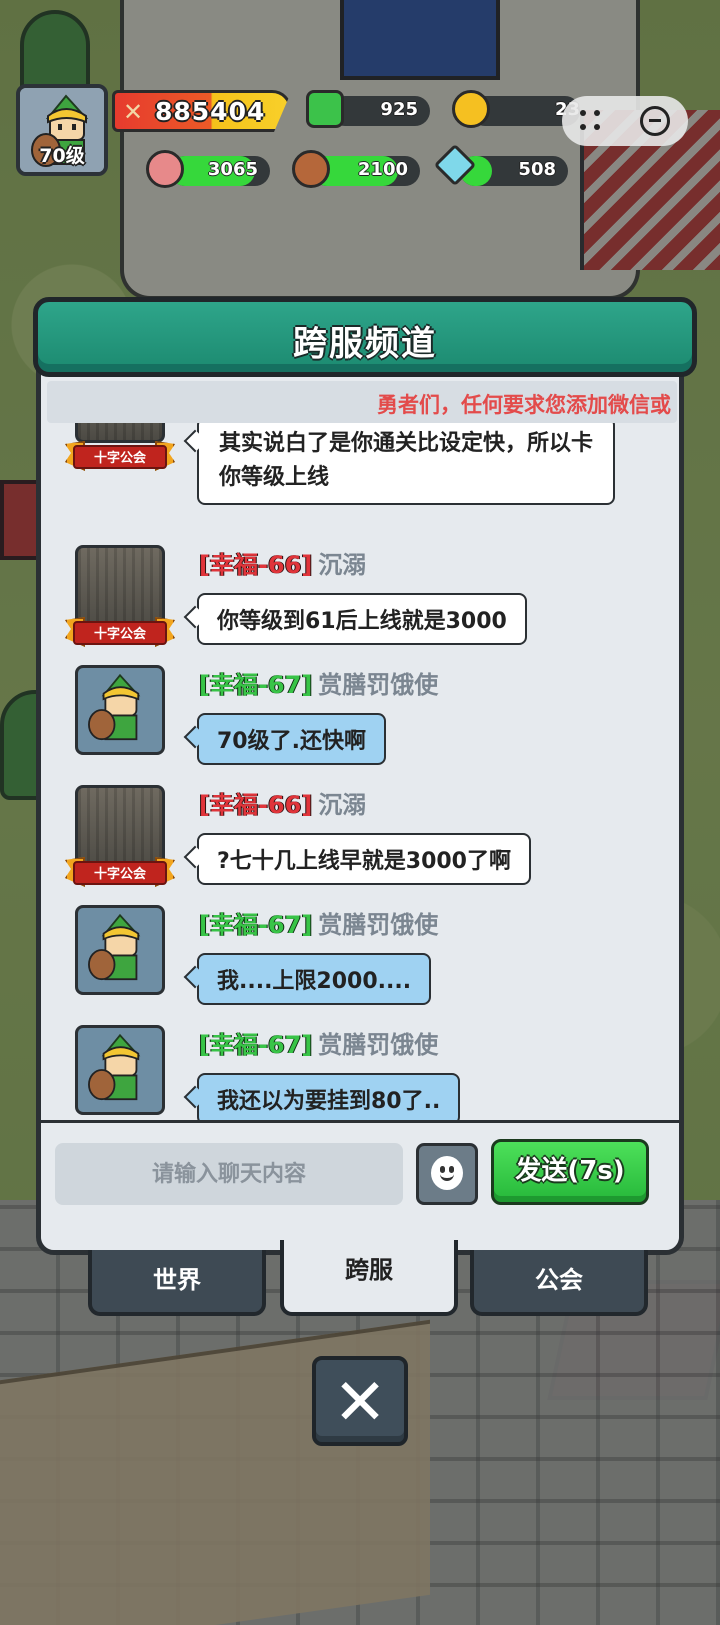 The height and width of the screenshot is (1625, 720). I want to click on wood-log-icon, so click(311, 169).